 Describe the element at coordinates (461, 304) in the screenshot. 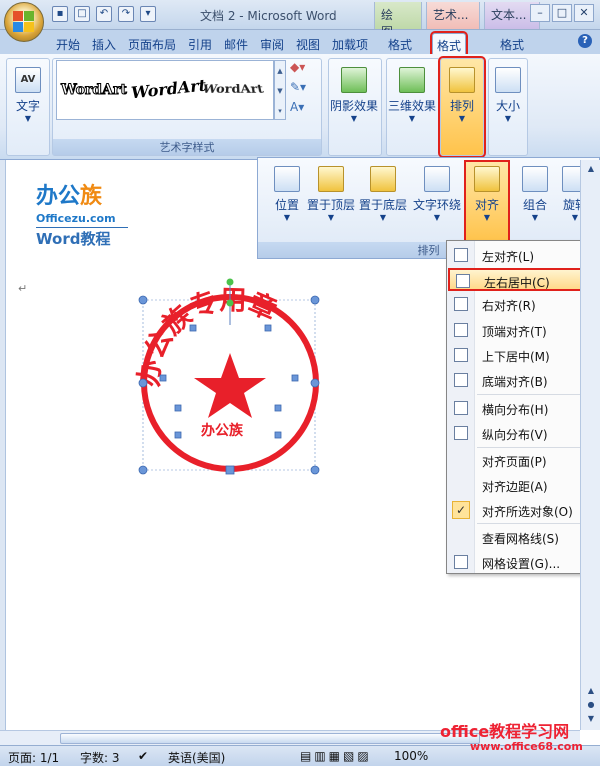

I see `align-right-icon` at that location.